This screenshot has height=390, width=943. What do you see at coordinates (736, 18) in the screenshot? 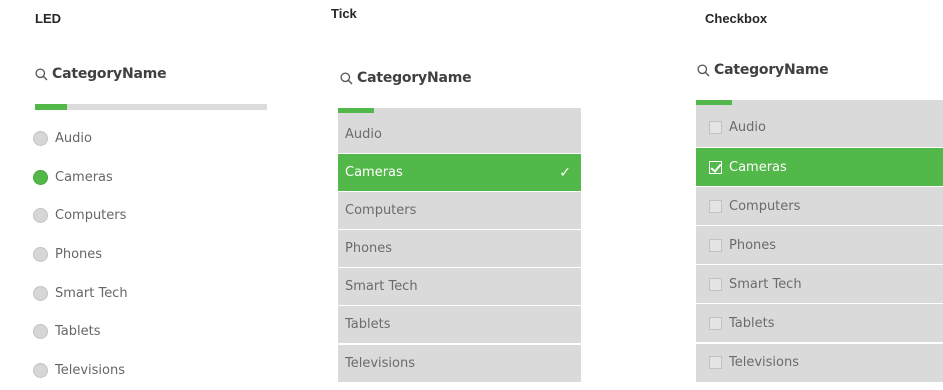
I see `panel-title: Checkbox` at bounding box center [736, 18].